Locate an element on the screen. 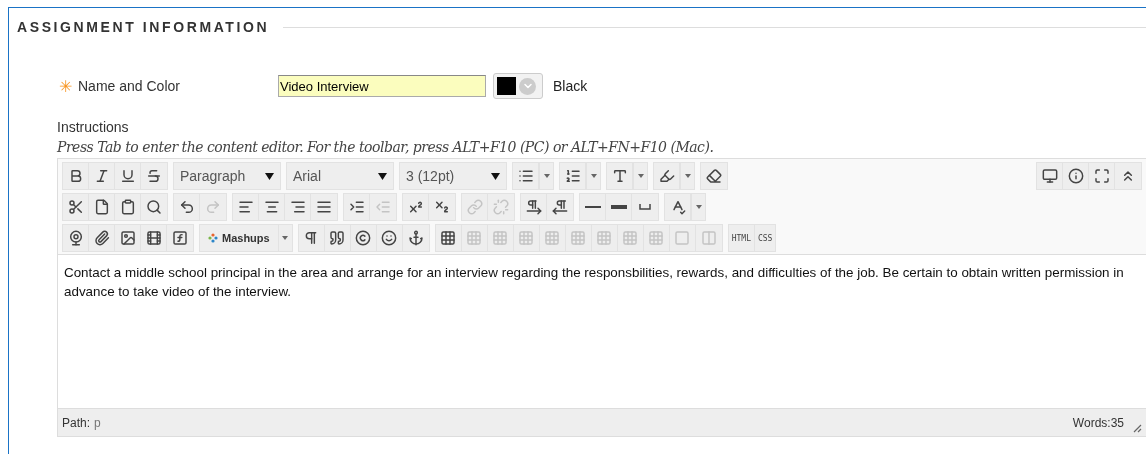  eraser-icon is located at coordinates (714, 176).